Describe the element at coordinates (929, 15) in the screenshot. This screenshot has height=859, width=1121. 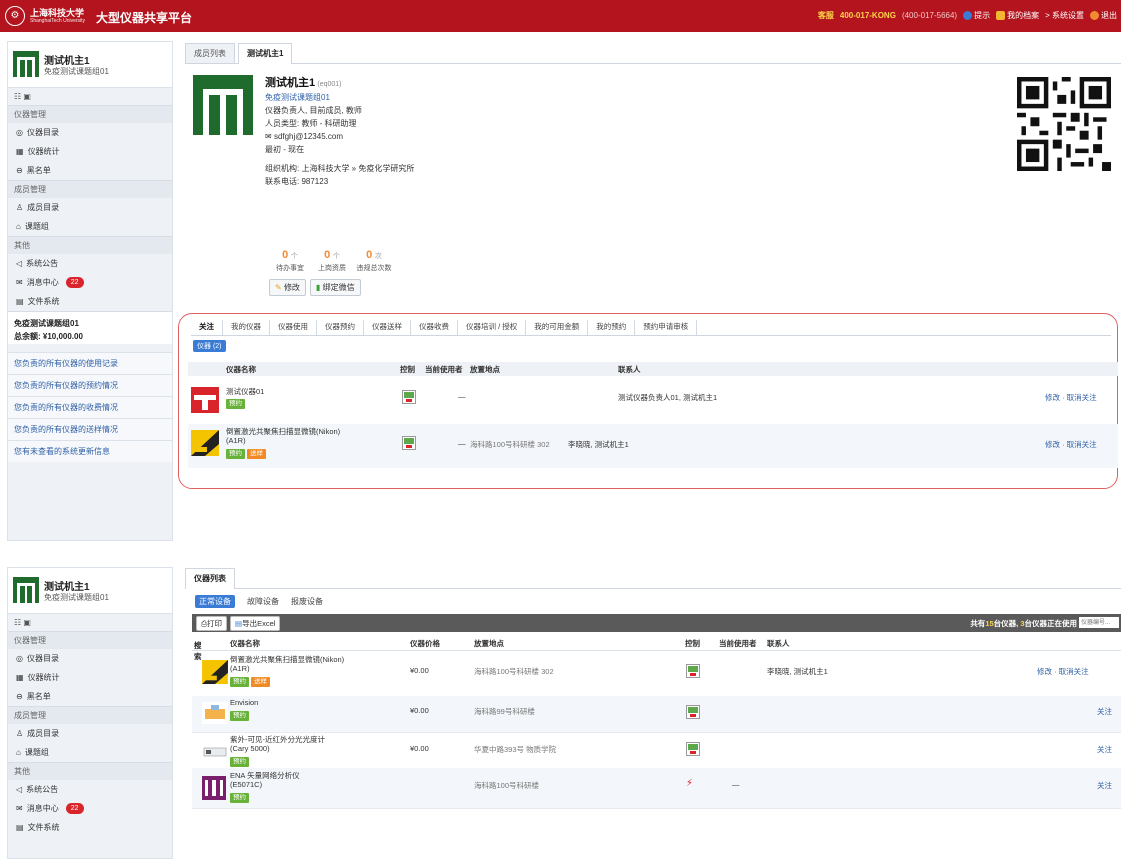
I see `hotline-alt: (400-017-5664)` at that location.